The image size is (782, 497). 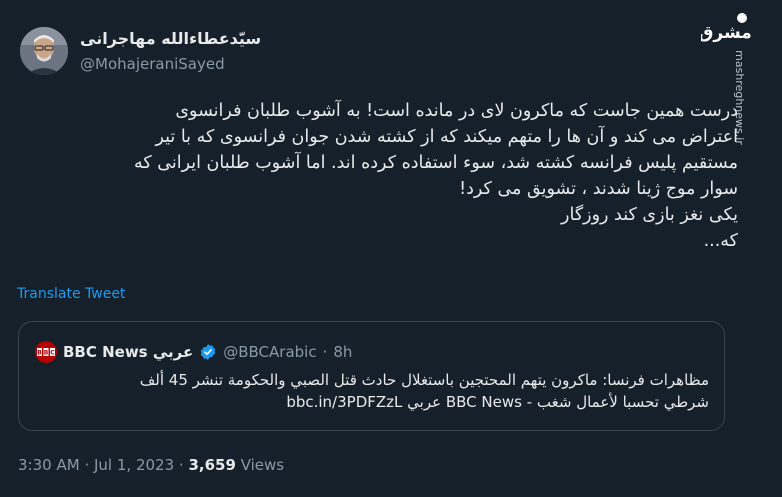 What do you see at coordinates (71, 294) in the screenshot?
I see `translate-tweet-link: Translate Tweet` at bounding box center [71, 294].